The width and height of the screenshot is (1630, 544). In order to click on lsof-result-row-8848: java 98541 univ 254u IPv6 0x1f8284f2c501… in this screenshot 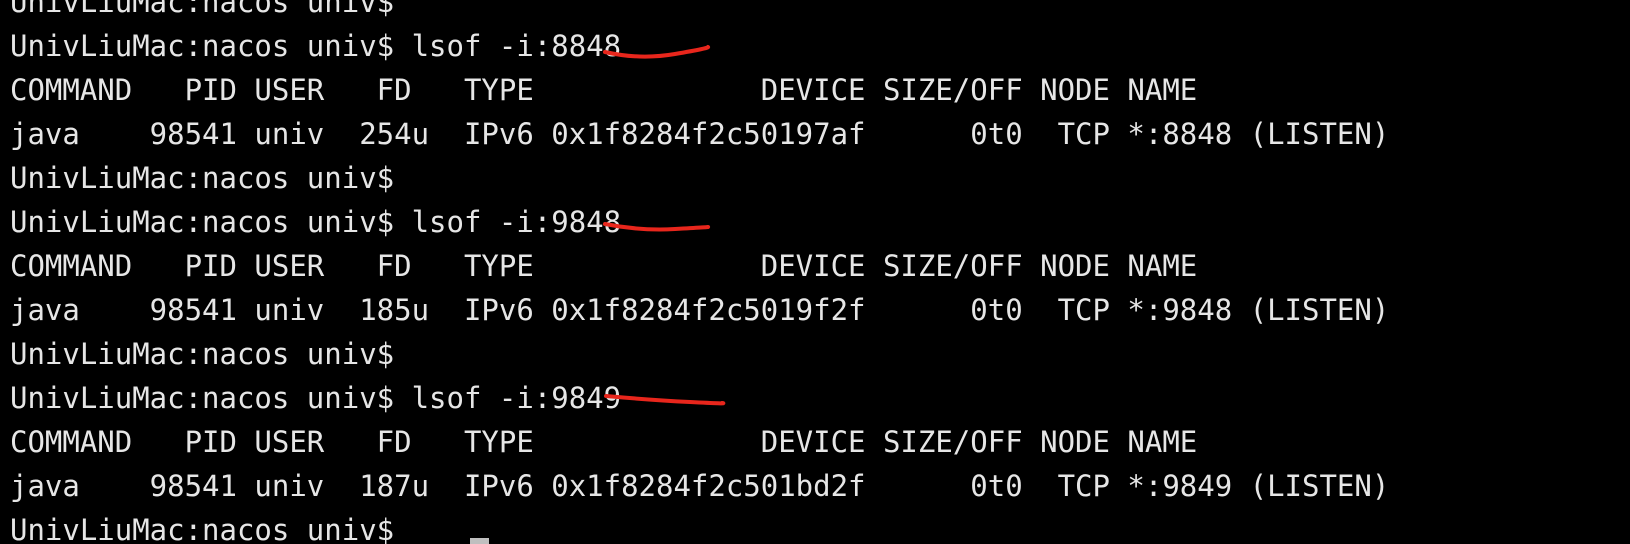, I will do `click(700, 134)`.